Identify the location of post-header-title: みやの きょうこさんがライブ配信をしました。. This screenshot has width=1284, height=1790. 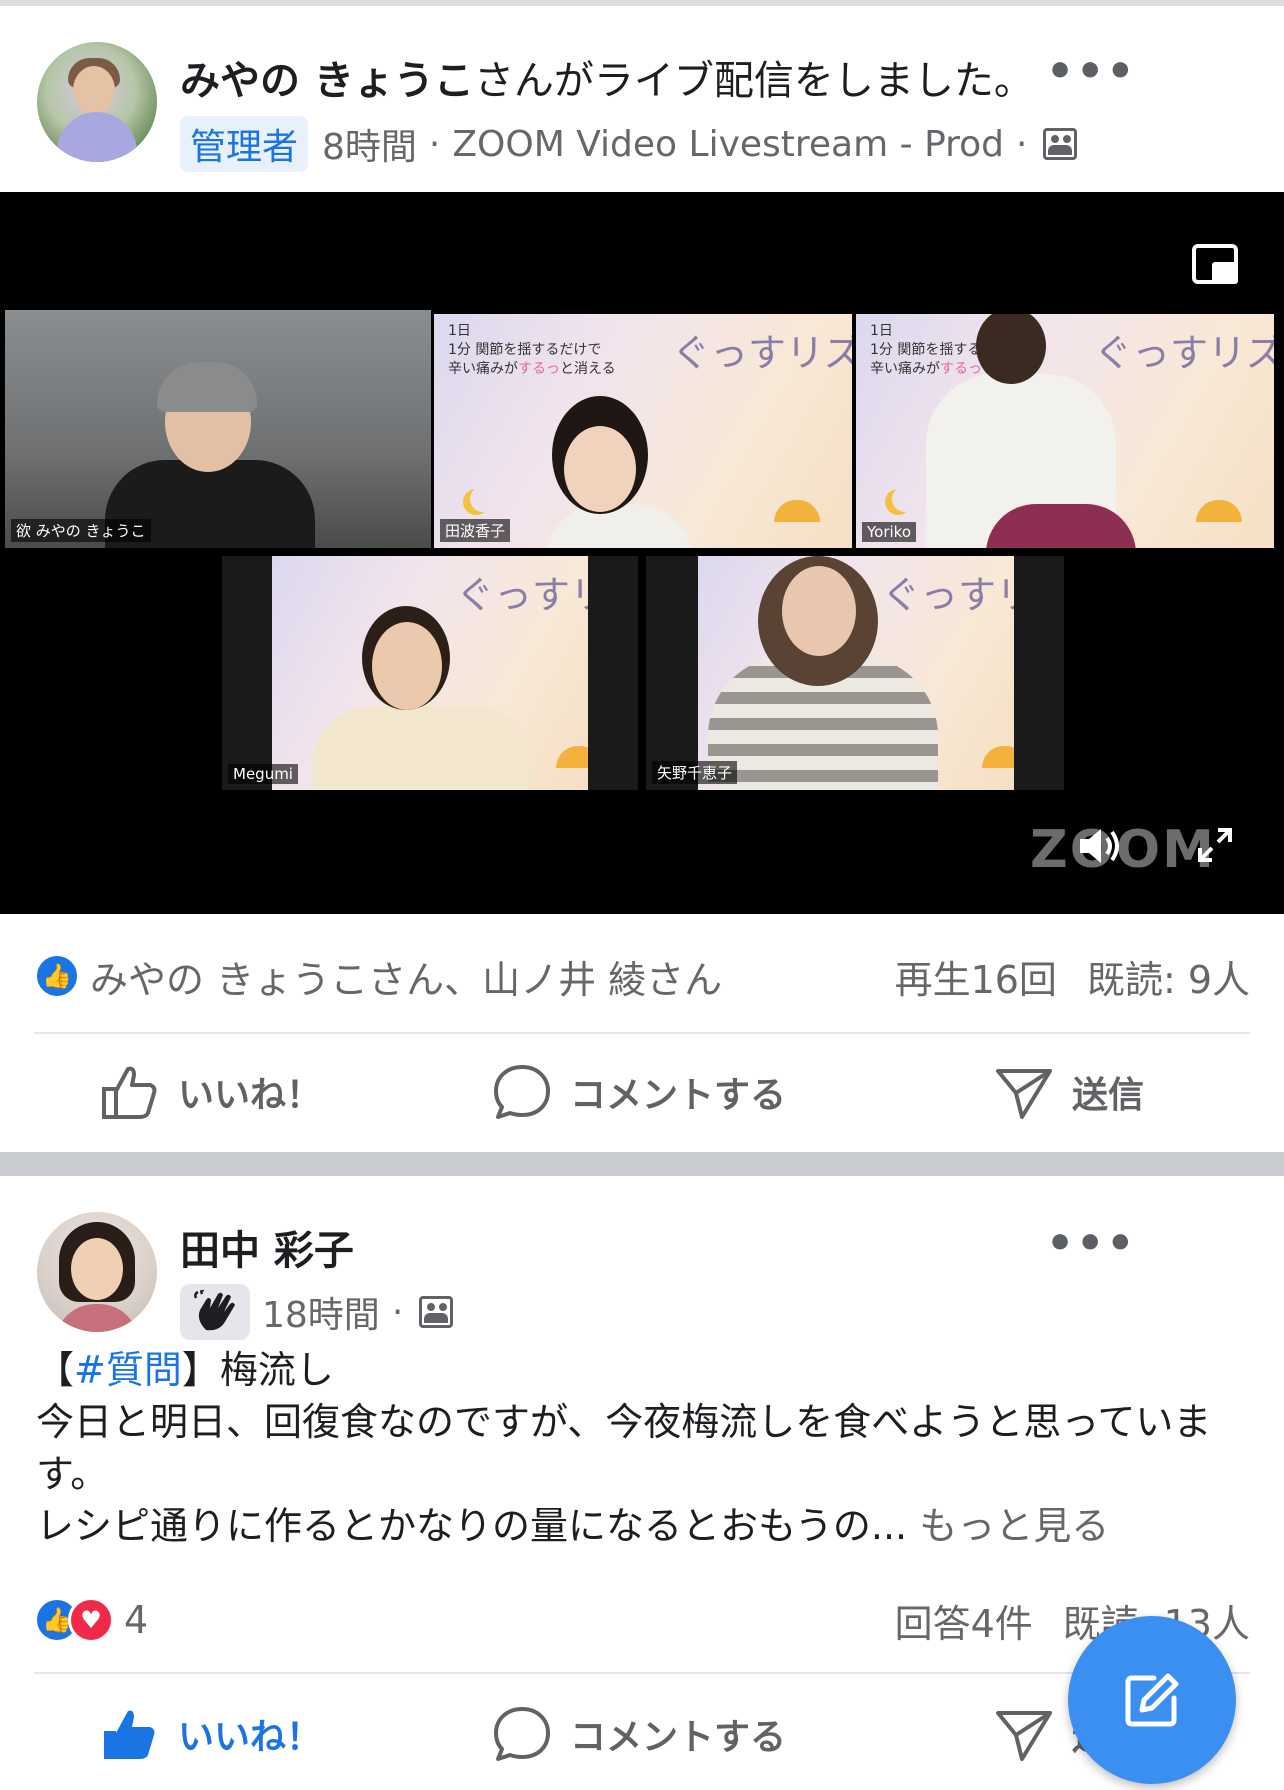
(607, 77).